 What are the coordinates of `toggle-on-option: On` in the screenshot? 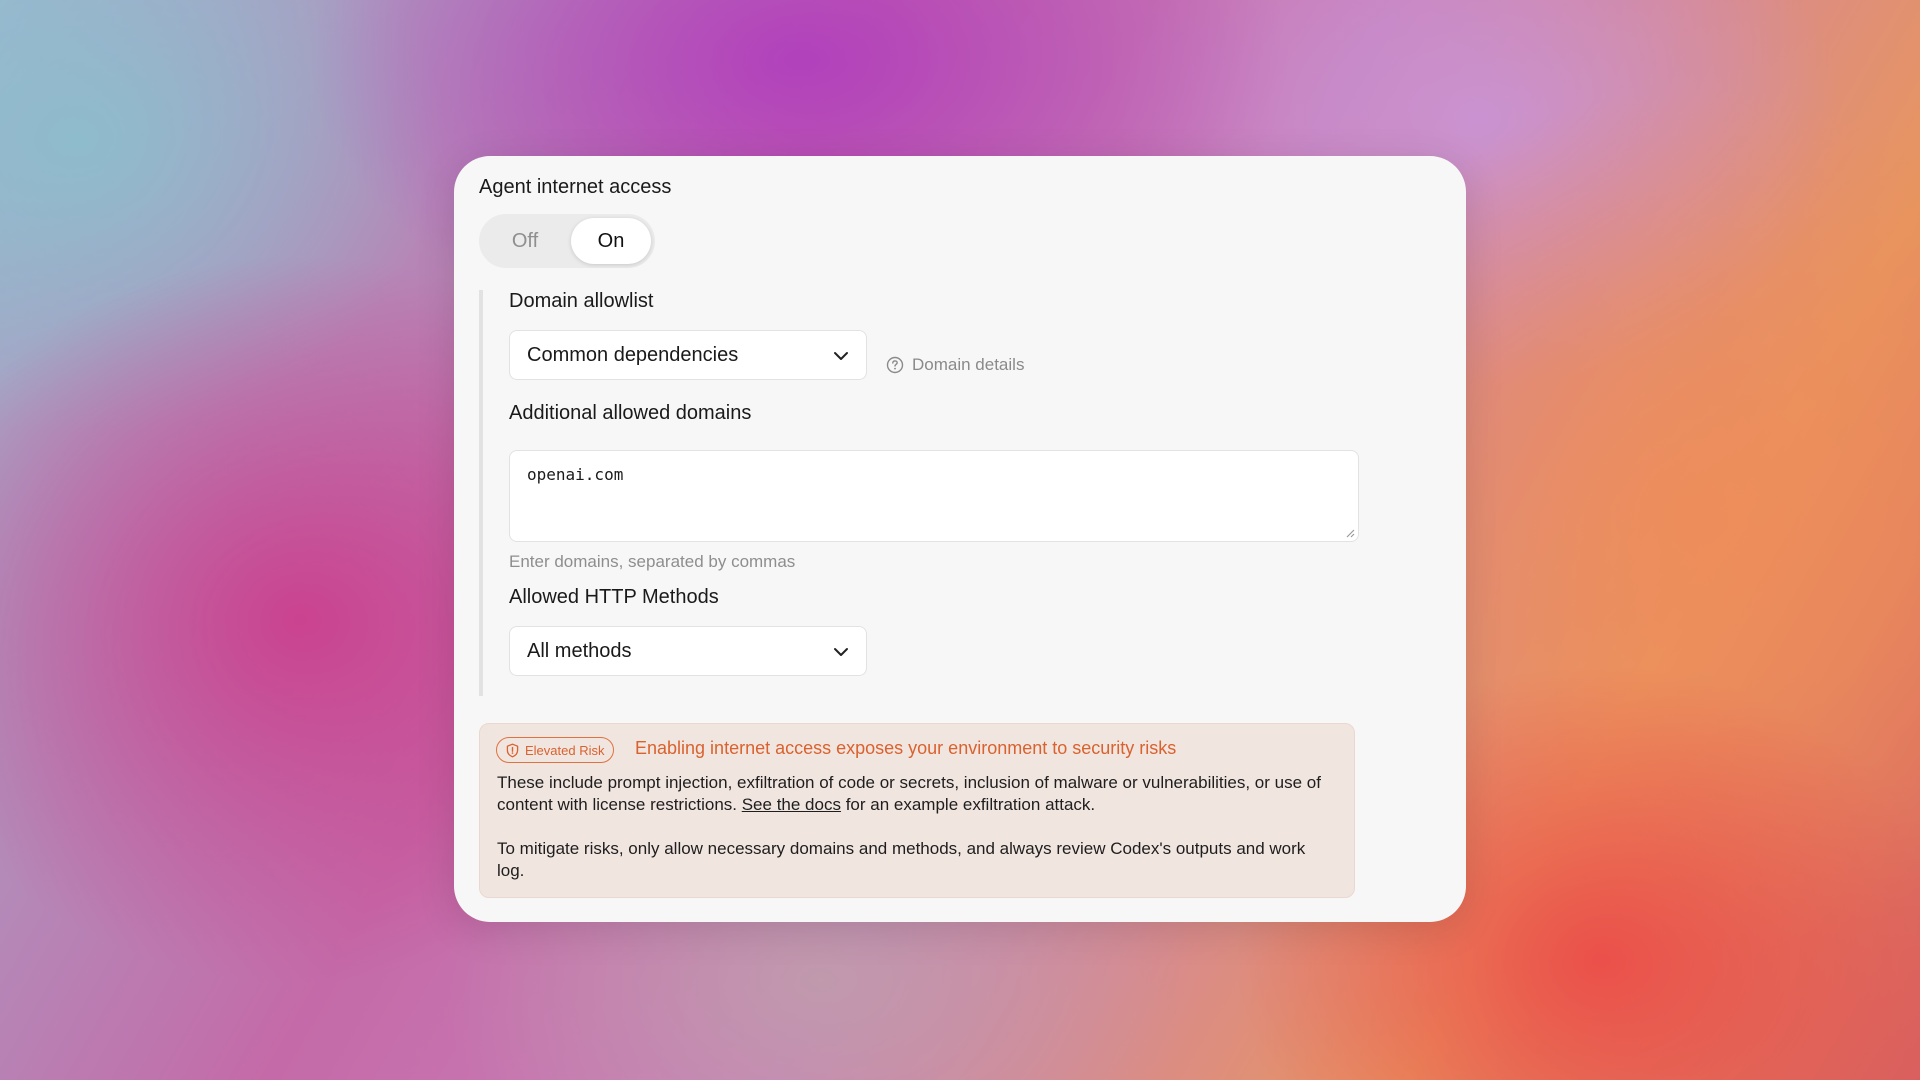 It's located at (611, 241).